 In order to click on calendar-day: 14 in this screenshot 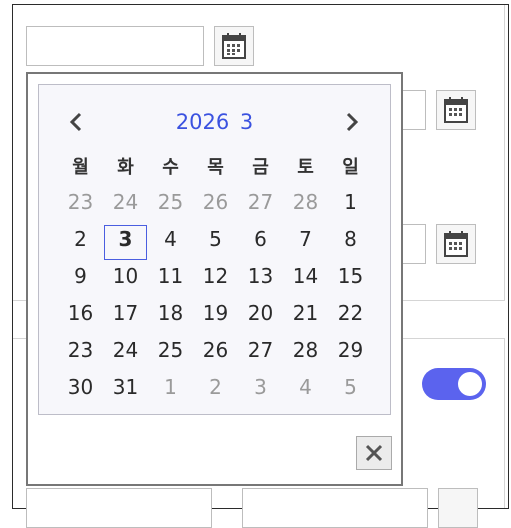, I will do `click(305, 279)`.